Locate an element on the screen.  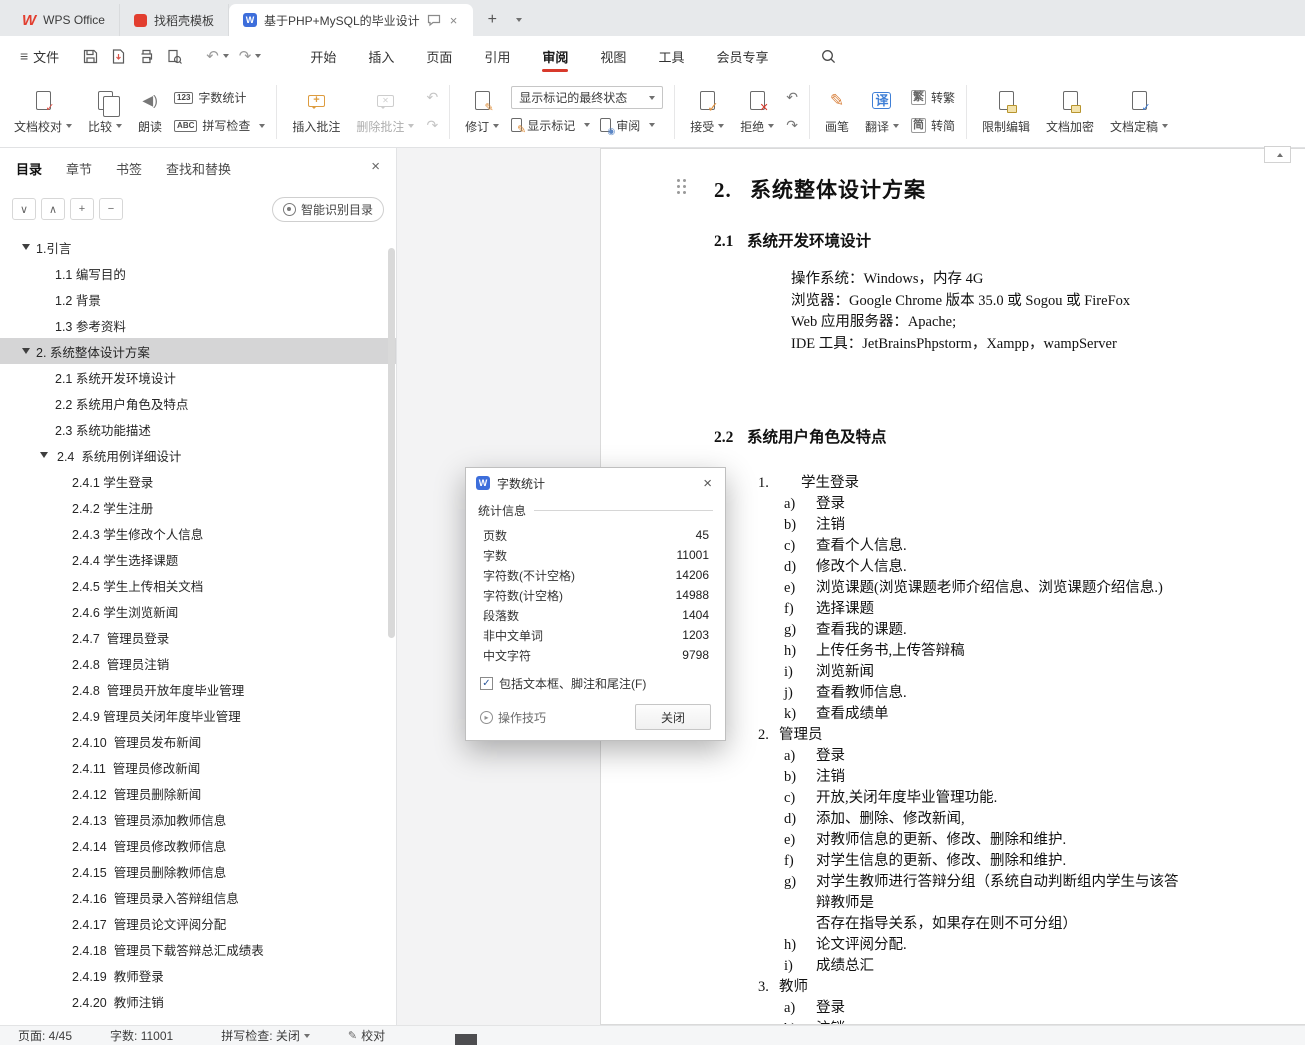
expand-all-button: ∧ is located at coordinates (53, 209).